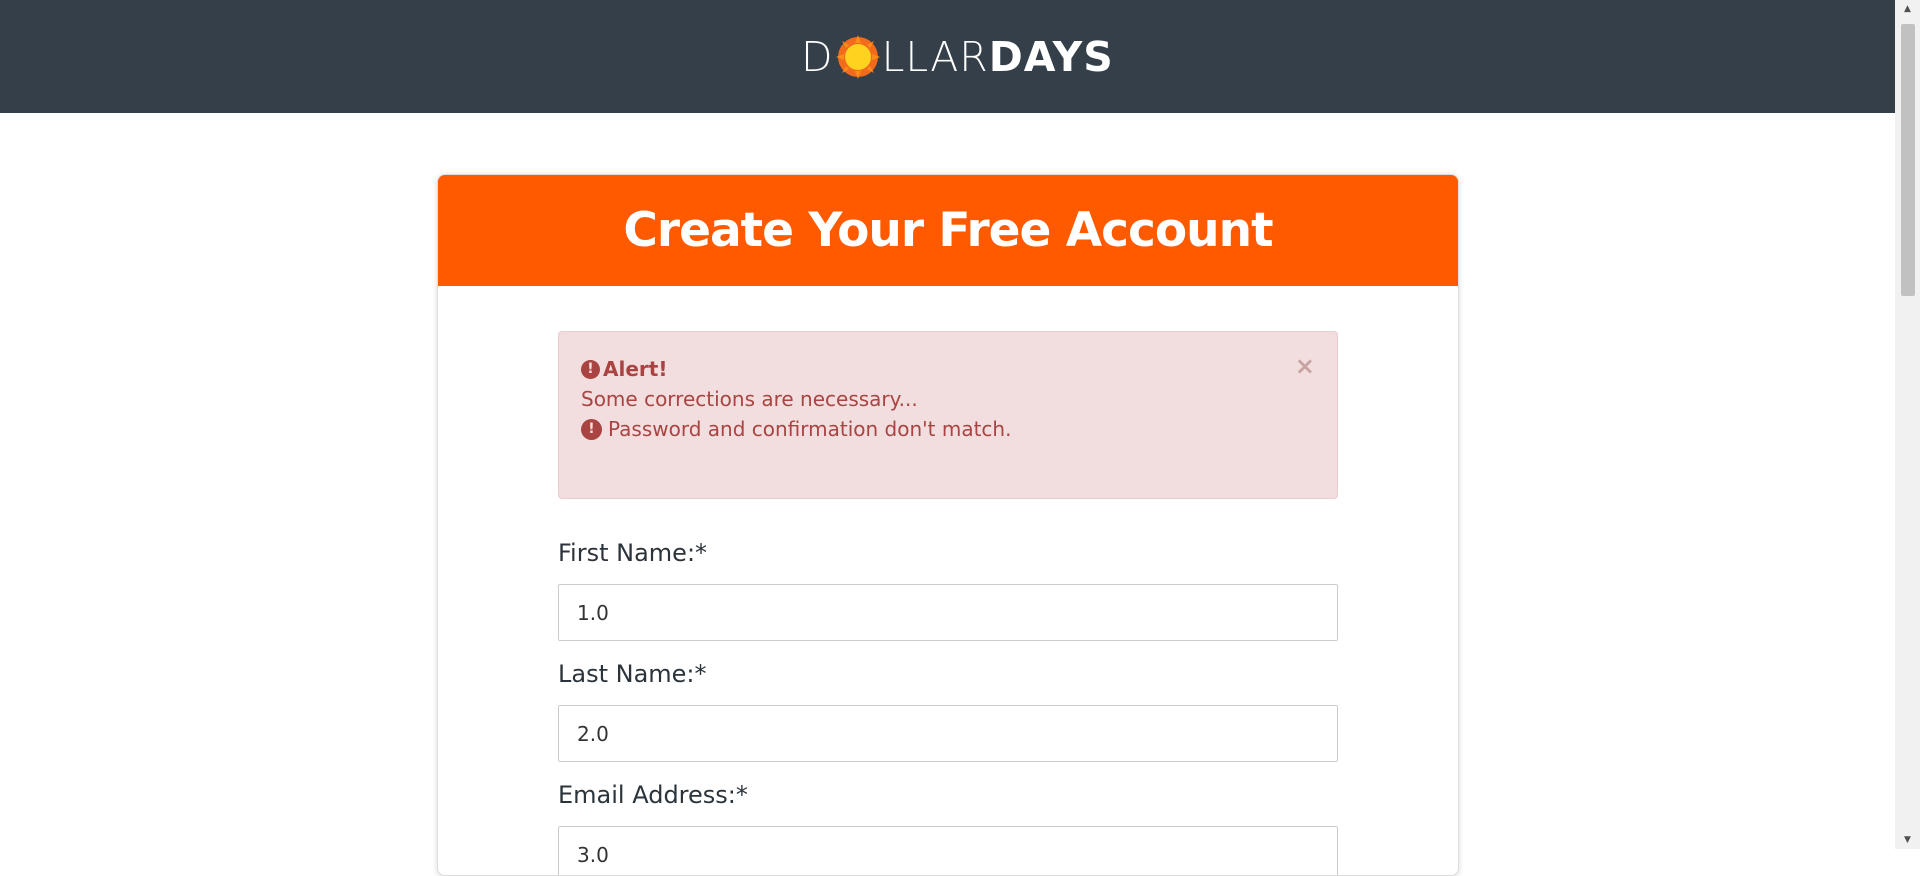  I want to click on email-label: Email Address:*, so click(653, 795).